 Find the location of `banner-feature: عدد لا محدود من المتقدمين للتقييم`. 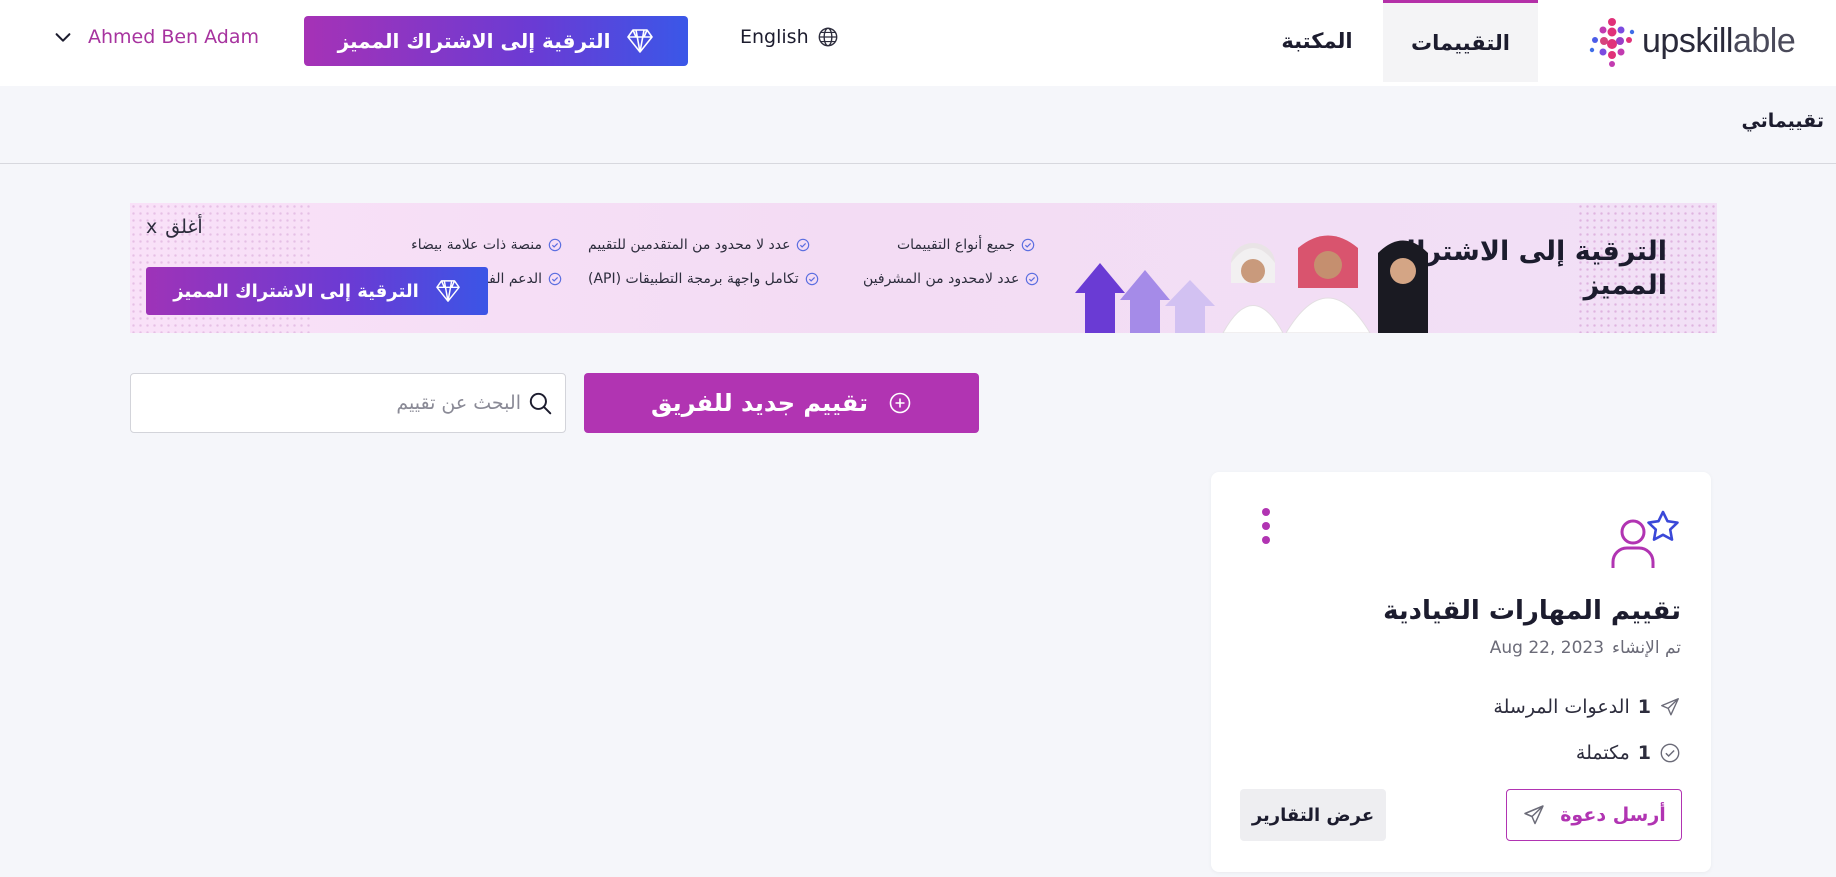

banner-feature: عدد لا محدود من المتقدمين للتقييم is located at coordinates (699, 245).